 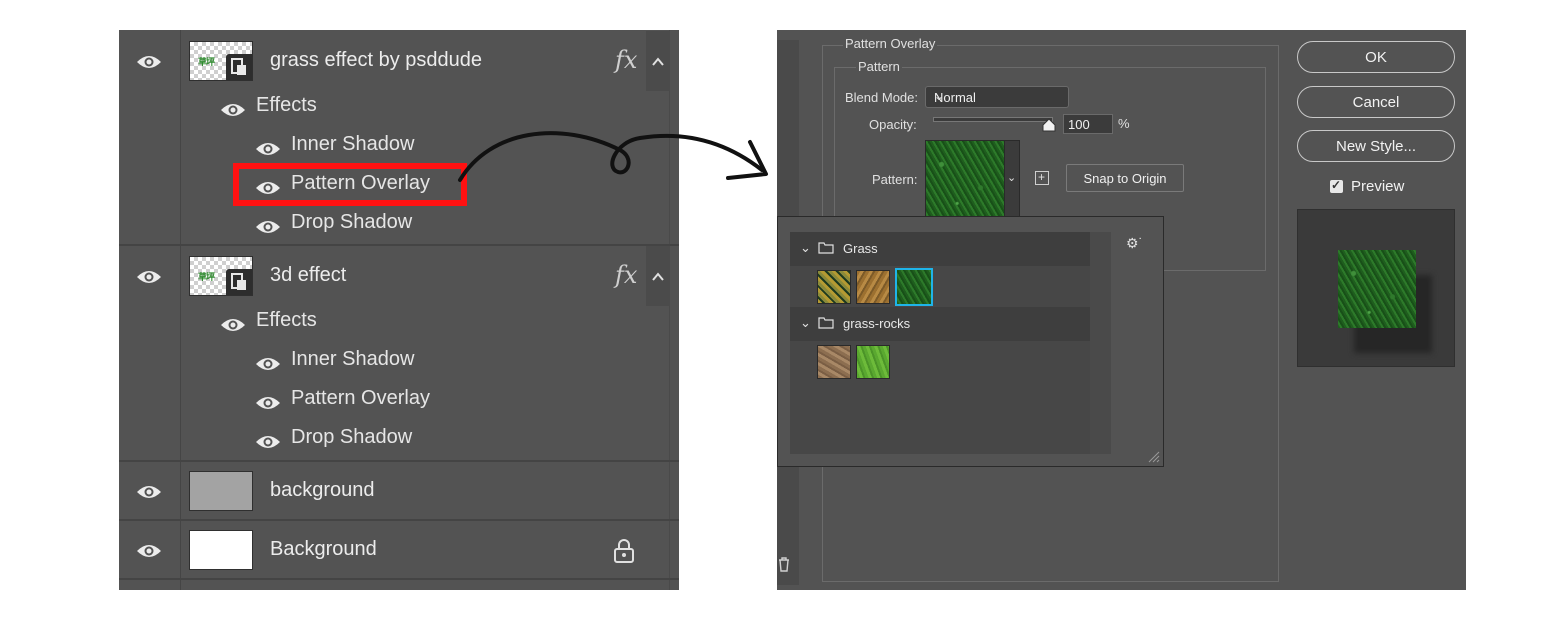 I want to click on cancel-button: Cancel, so click(x=1376, y=102).